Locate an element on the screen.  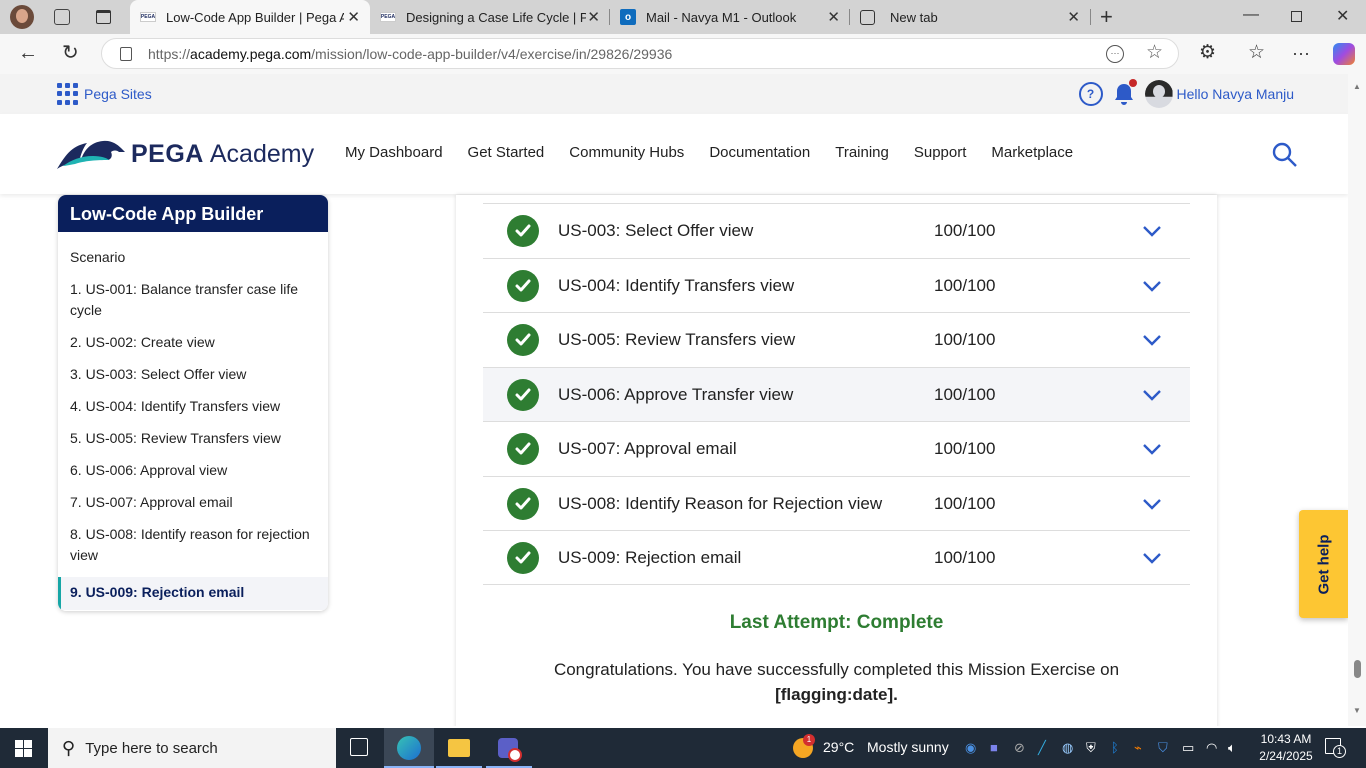
result-row: US-009: Rejection email 100/100 is located at coordinates (836, 557).